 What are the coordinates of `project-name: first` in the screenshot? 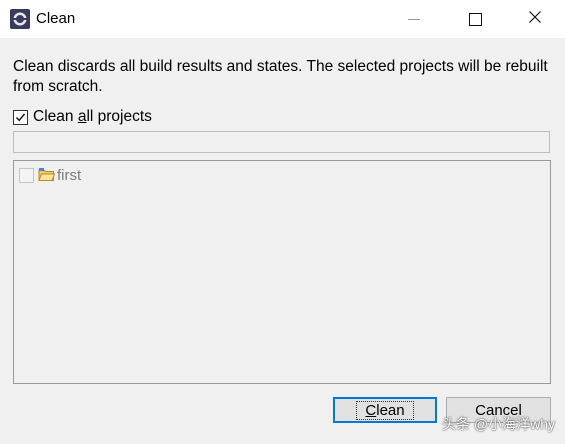 It's located at (69, 175).